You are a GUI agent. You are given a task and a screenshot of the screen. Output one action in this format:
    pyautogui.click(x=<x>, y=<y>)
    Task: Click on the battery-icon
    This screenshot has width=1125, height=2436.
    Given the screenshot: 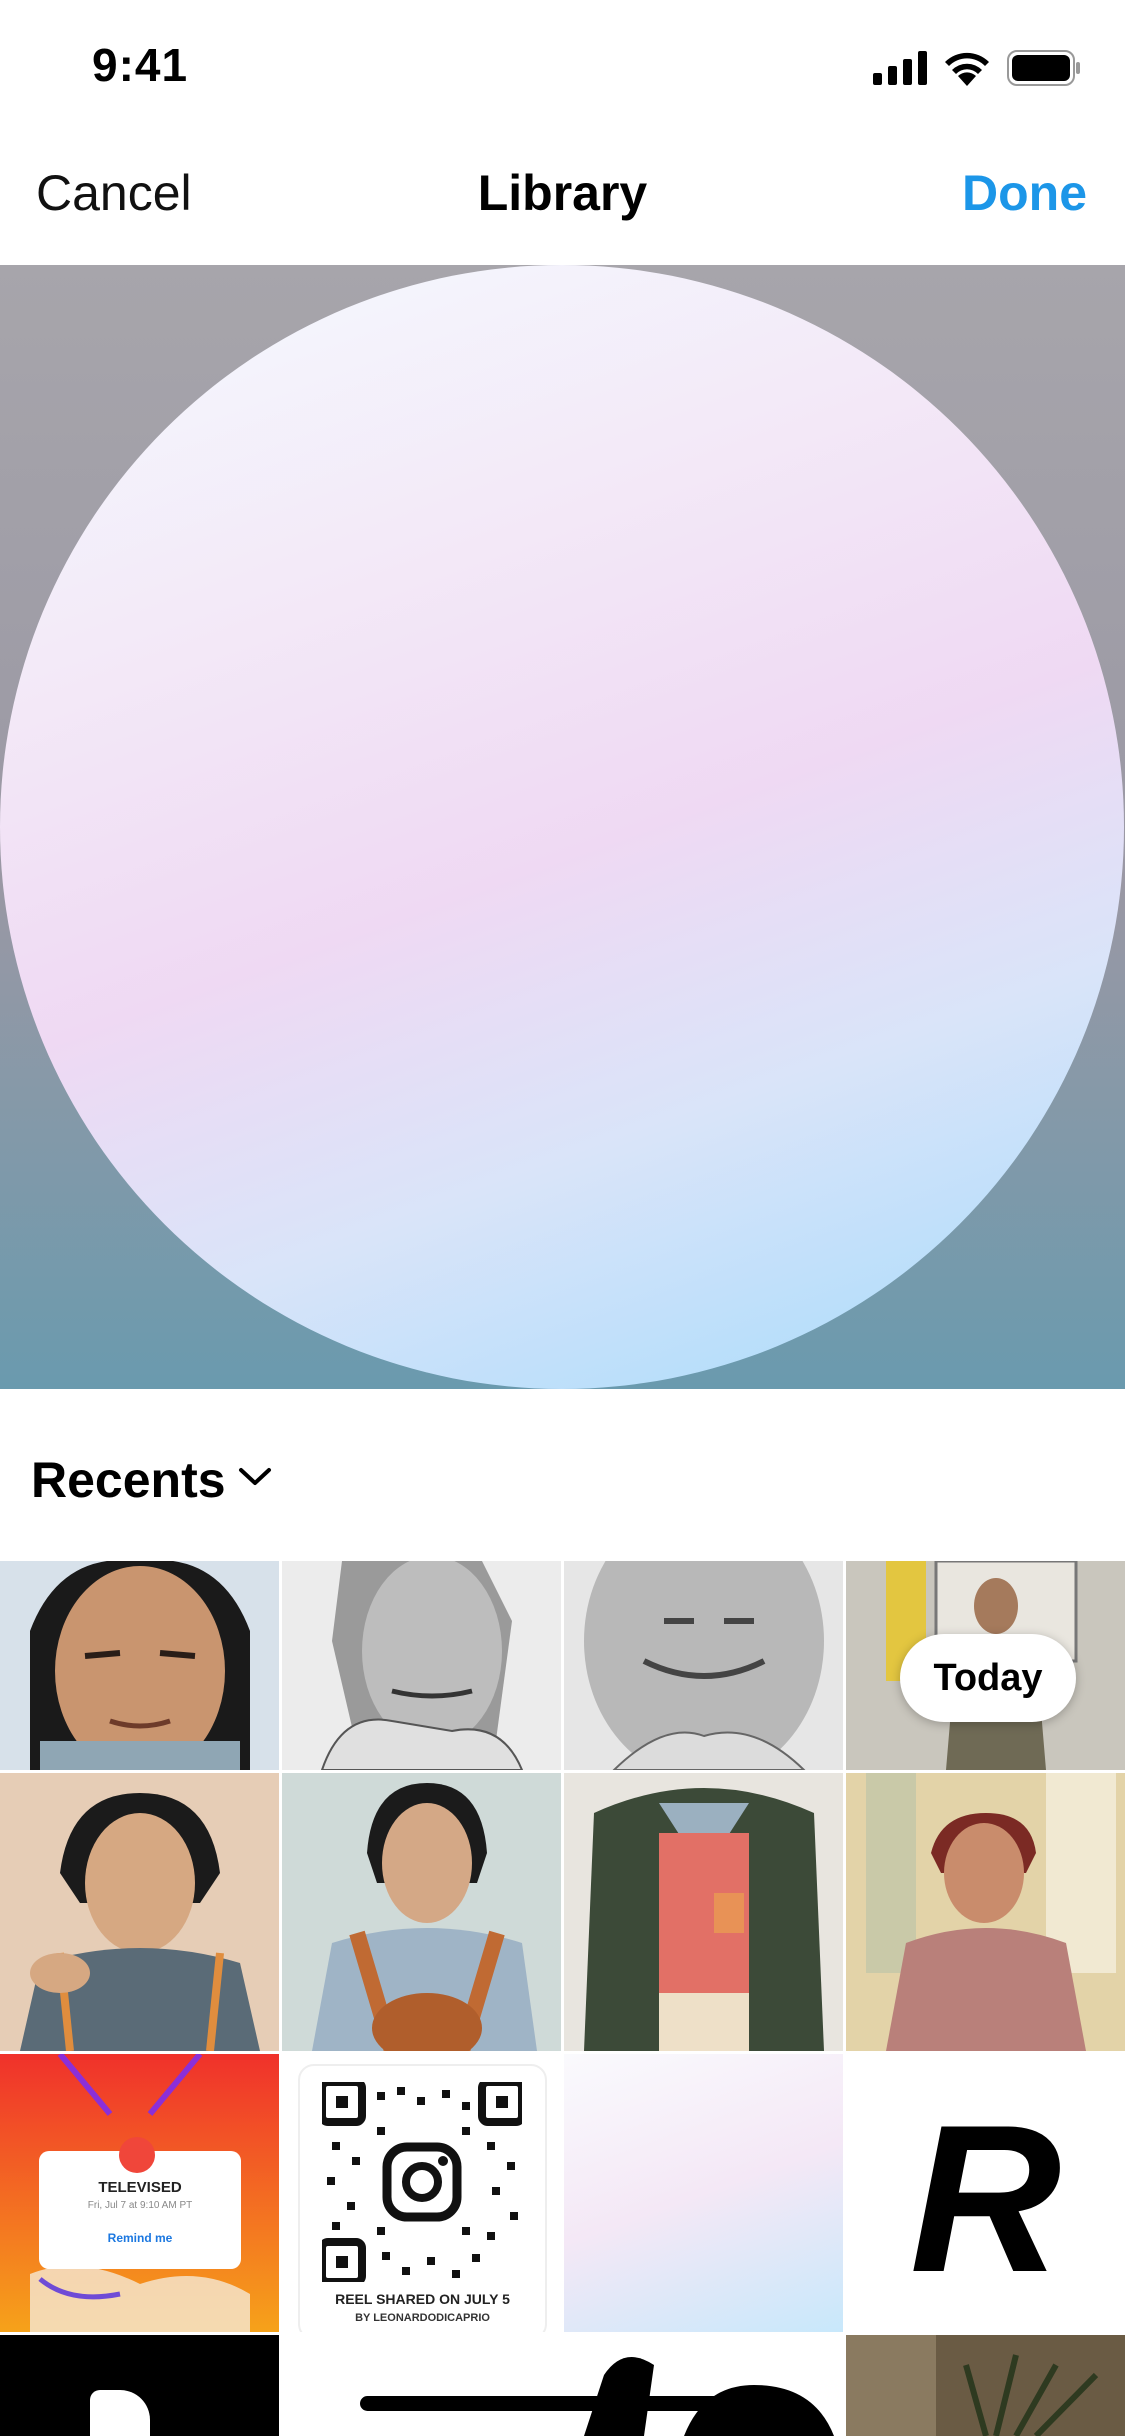 What is the action you would take?
    pyautogui.click(x=1043, y=68)
    